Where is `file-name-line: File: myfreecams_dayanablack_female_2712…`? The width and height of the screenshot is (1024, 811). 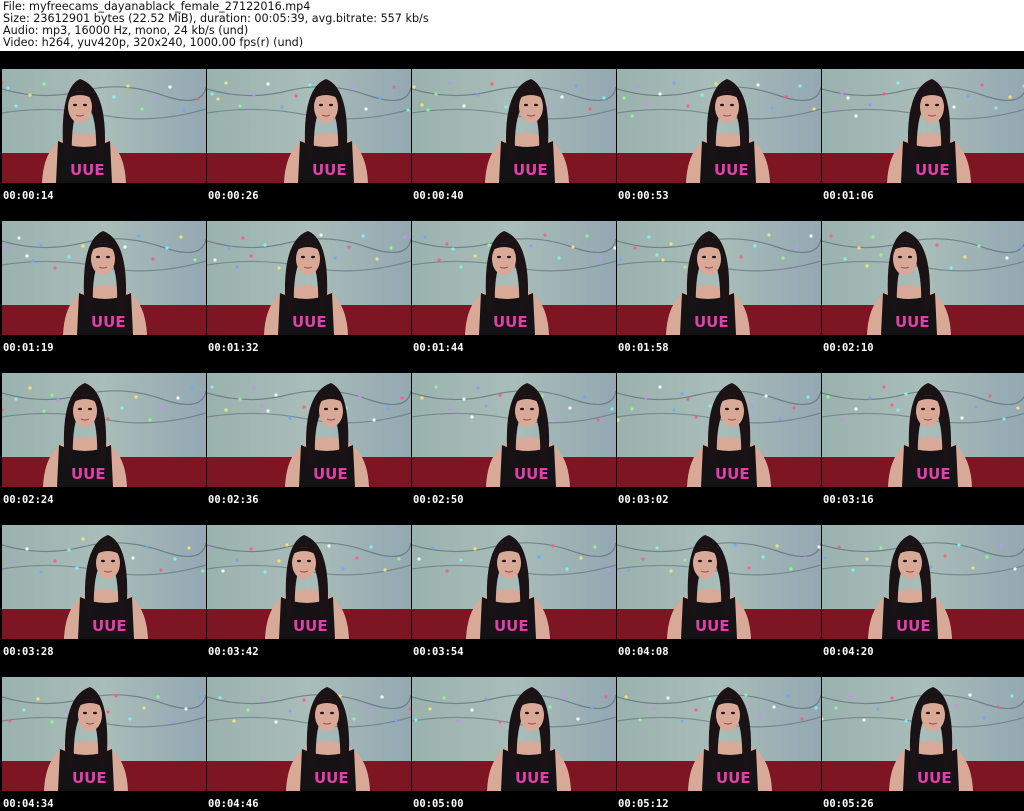 file-name-line: File: myfreecams_dayanablack_female_2712… is located at coordinates (157, 7).